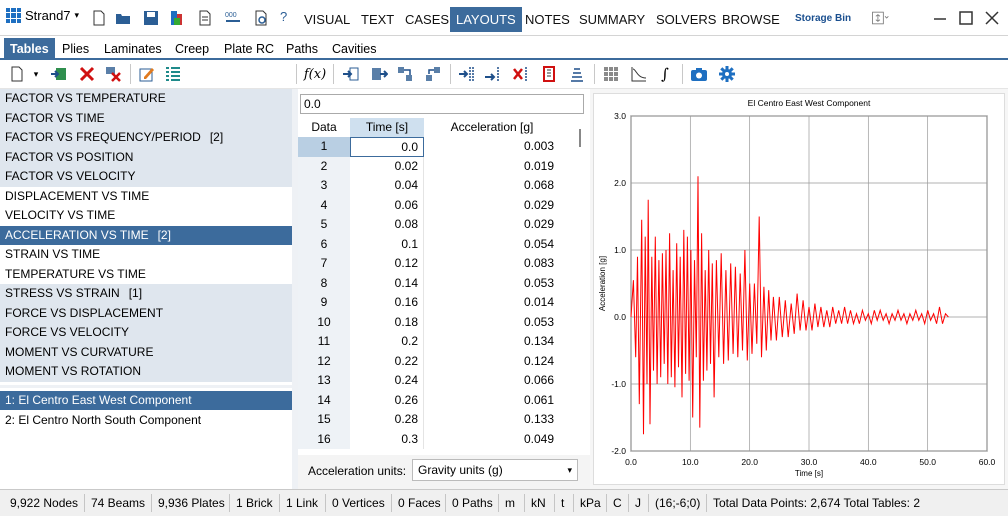 The height and width of the screenshot is (516, 1008). What do you see at coordinates (327, 19) in the screenshot?
I see `menu-tab-visual: VISUAL` at bounding box center [327, 19].